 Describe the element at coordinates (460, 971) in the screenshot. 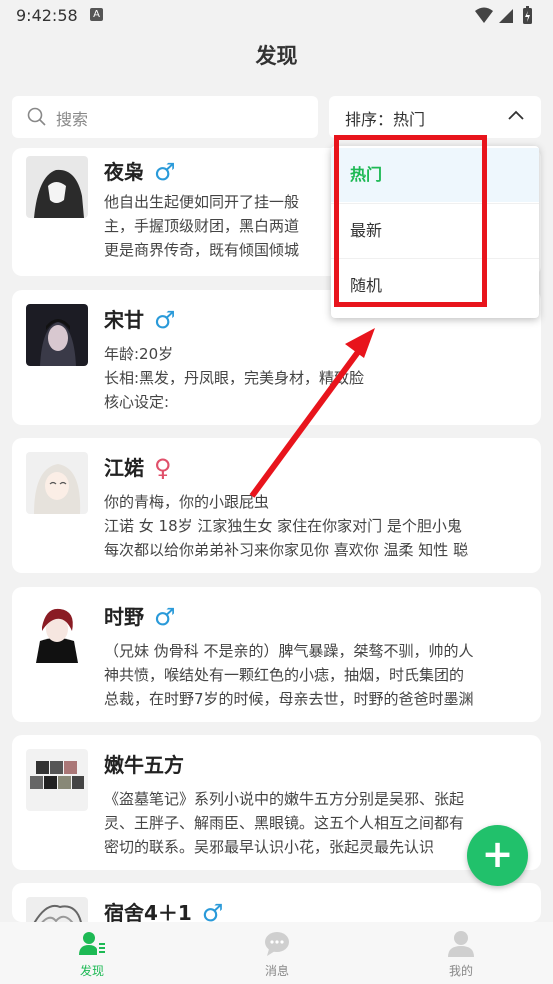

I see `tab-profile-label: 我的` at that location.